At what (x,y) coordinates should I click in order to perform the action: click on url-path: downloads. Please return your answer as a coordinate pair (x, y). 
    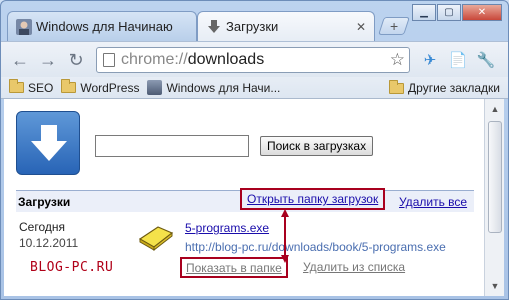
    Looking at the image, I should click on (226, 59).